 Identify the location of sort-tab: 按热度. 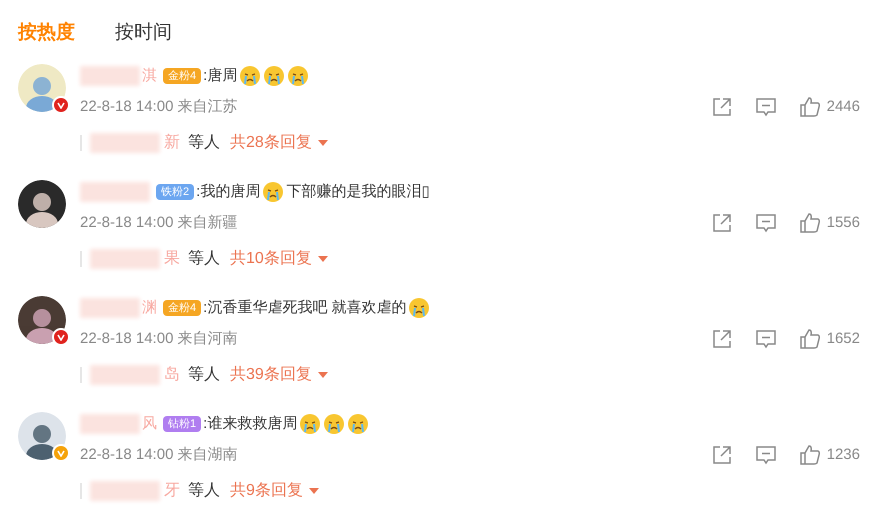
(46, 33).